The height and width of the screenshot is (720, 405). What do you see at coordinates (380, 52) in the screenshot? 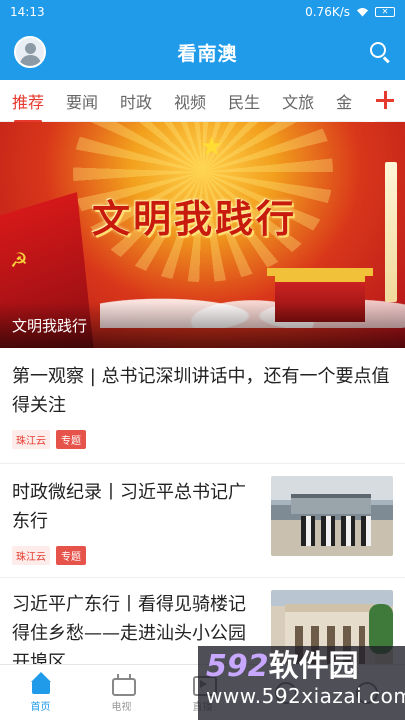
I see `search-icon` at bounding box center [380, 52].